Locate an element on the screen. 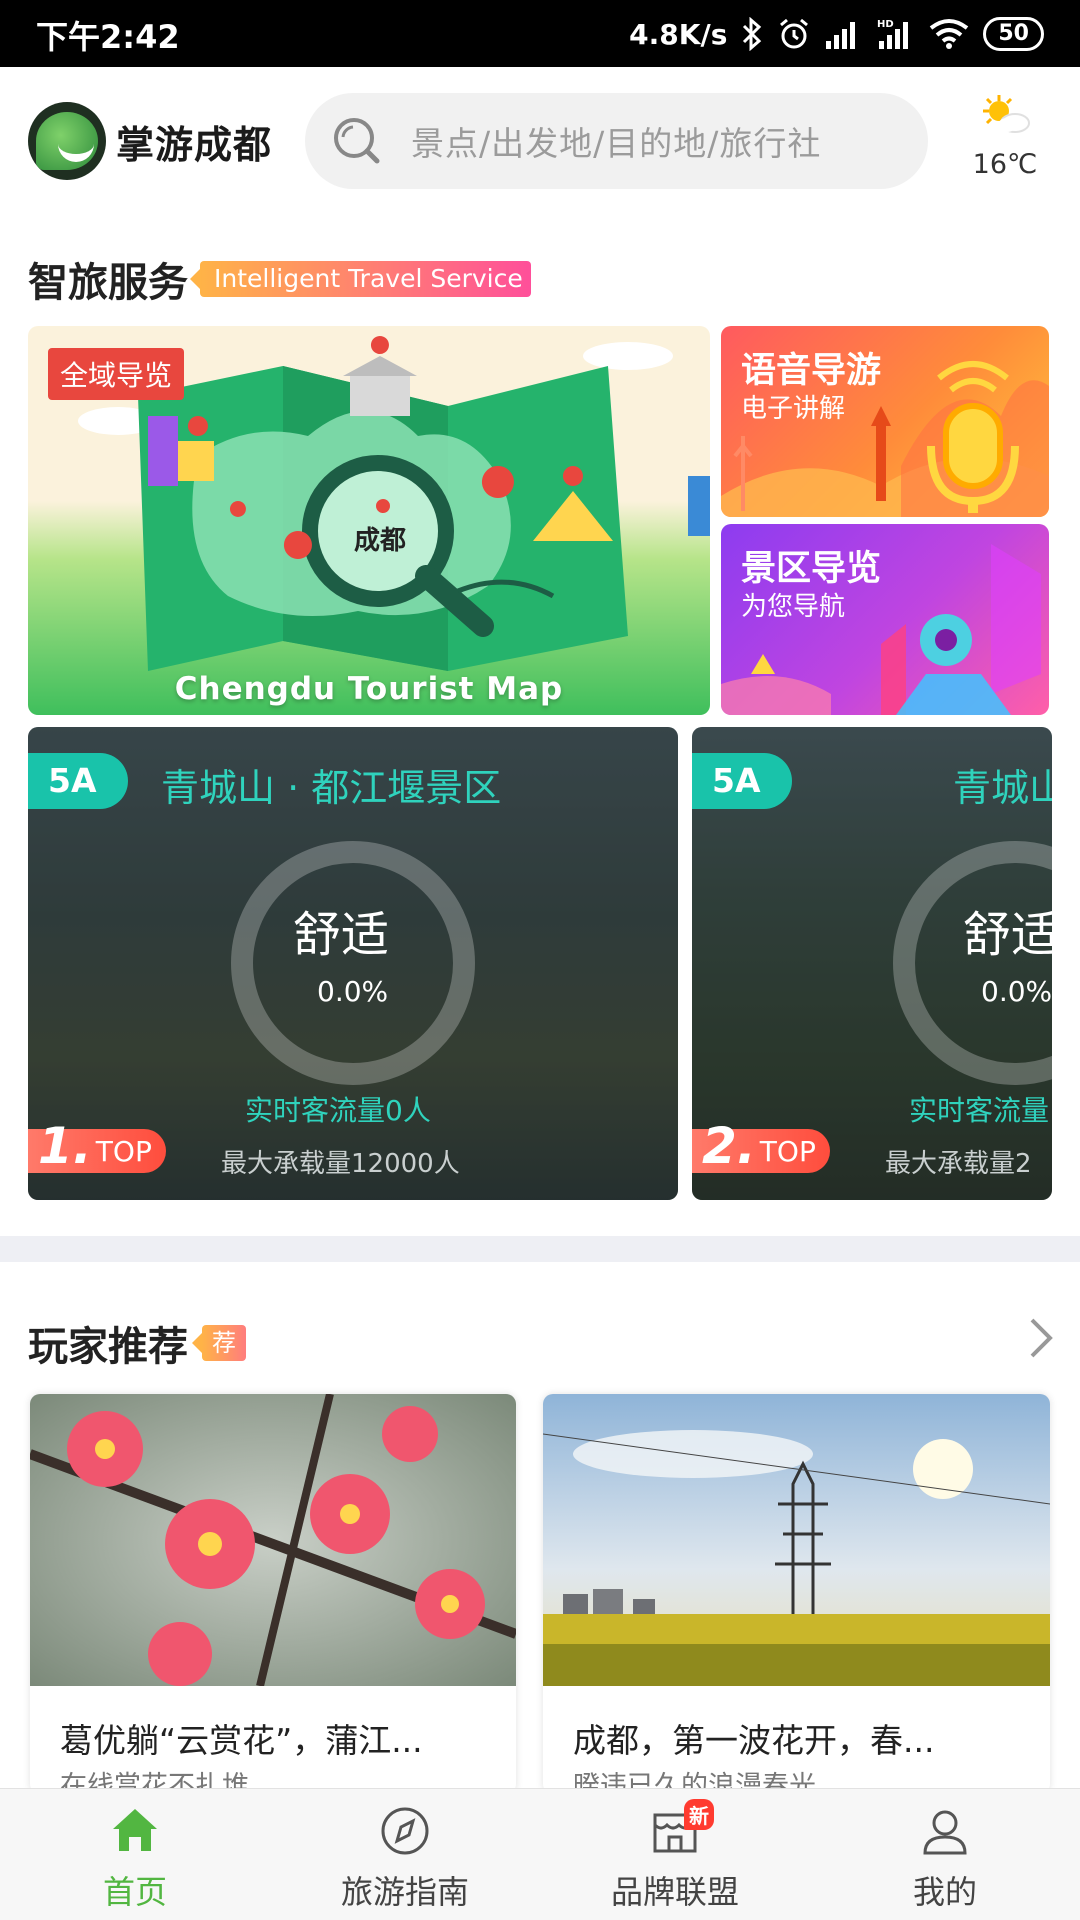 The width and height of the screenshot is (1080, 1920). spot-flow: 实时客流量 is located at coordinates (979, 1110).